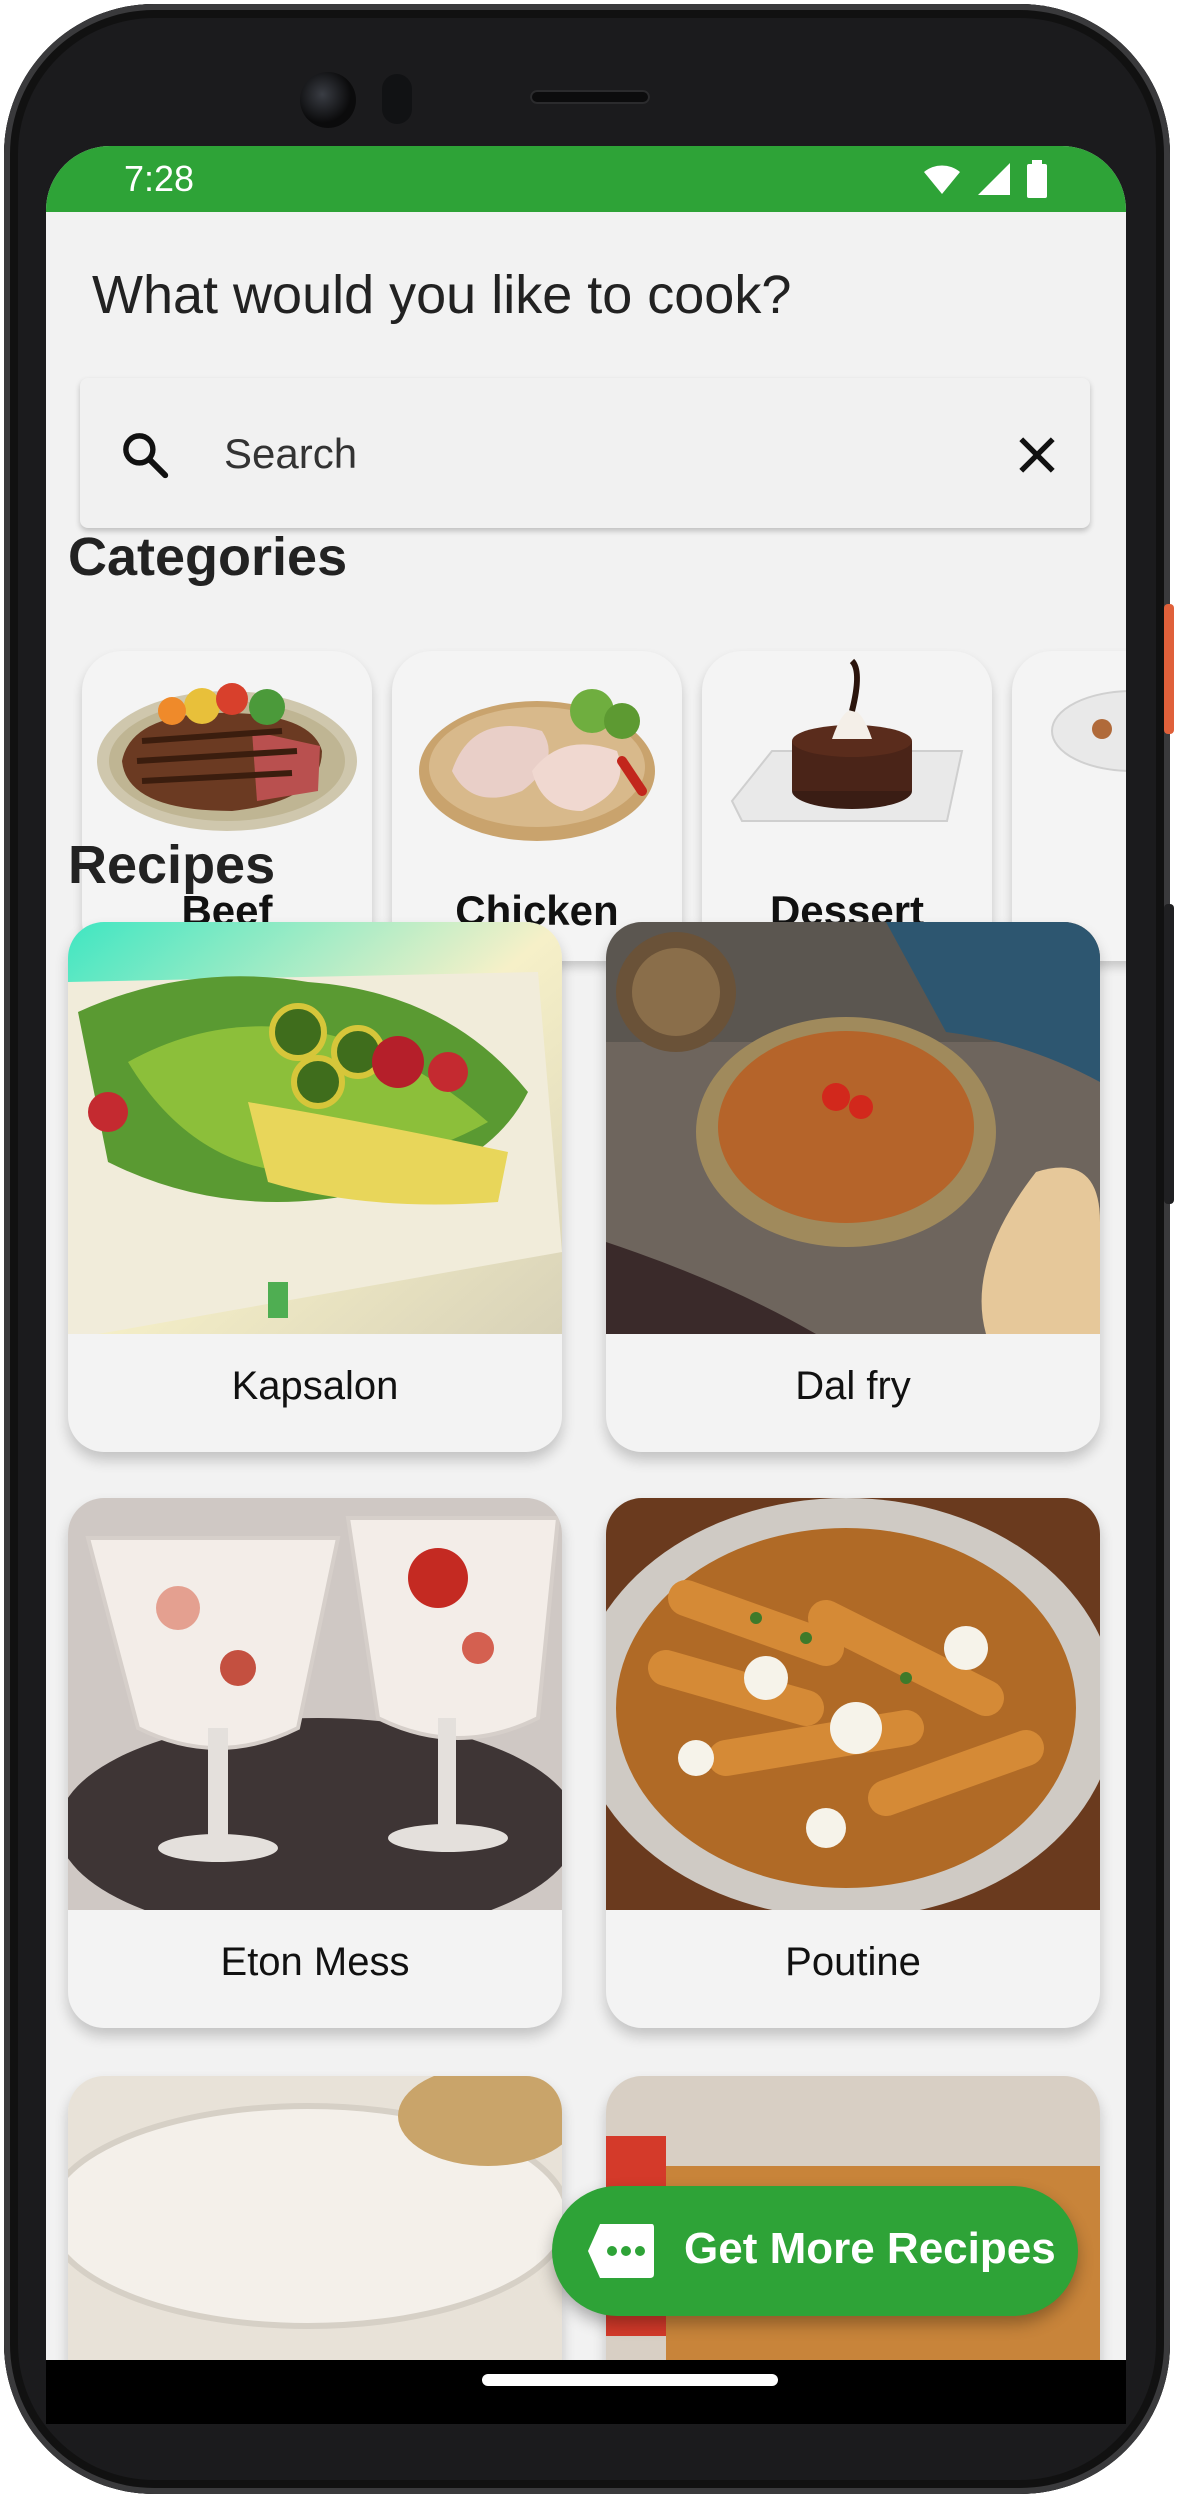 This screenshot has width=1178, height=2498. I want to click on categories-heading: Categories, so click(208, 557).